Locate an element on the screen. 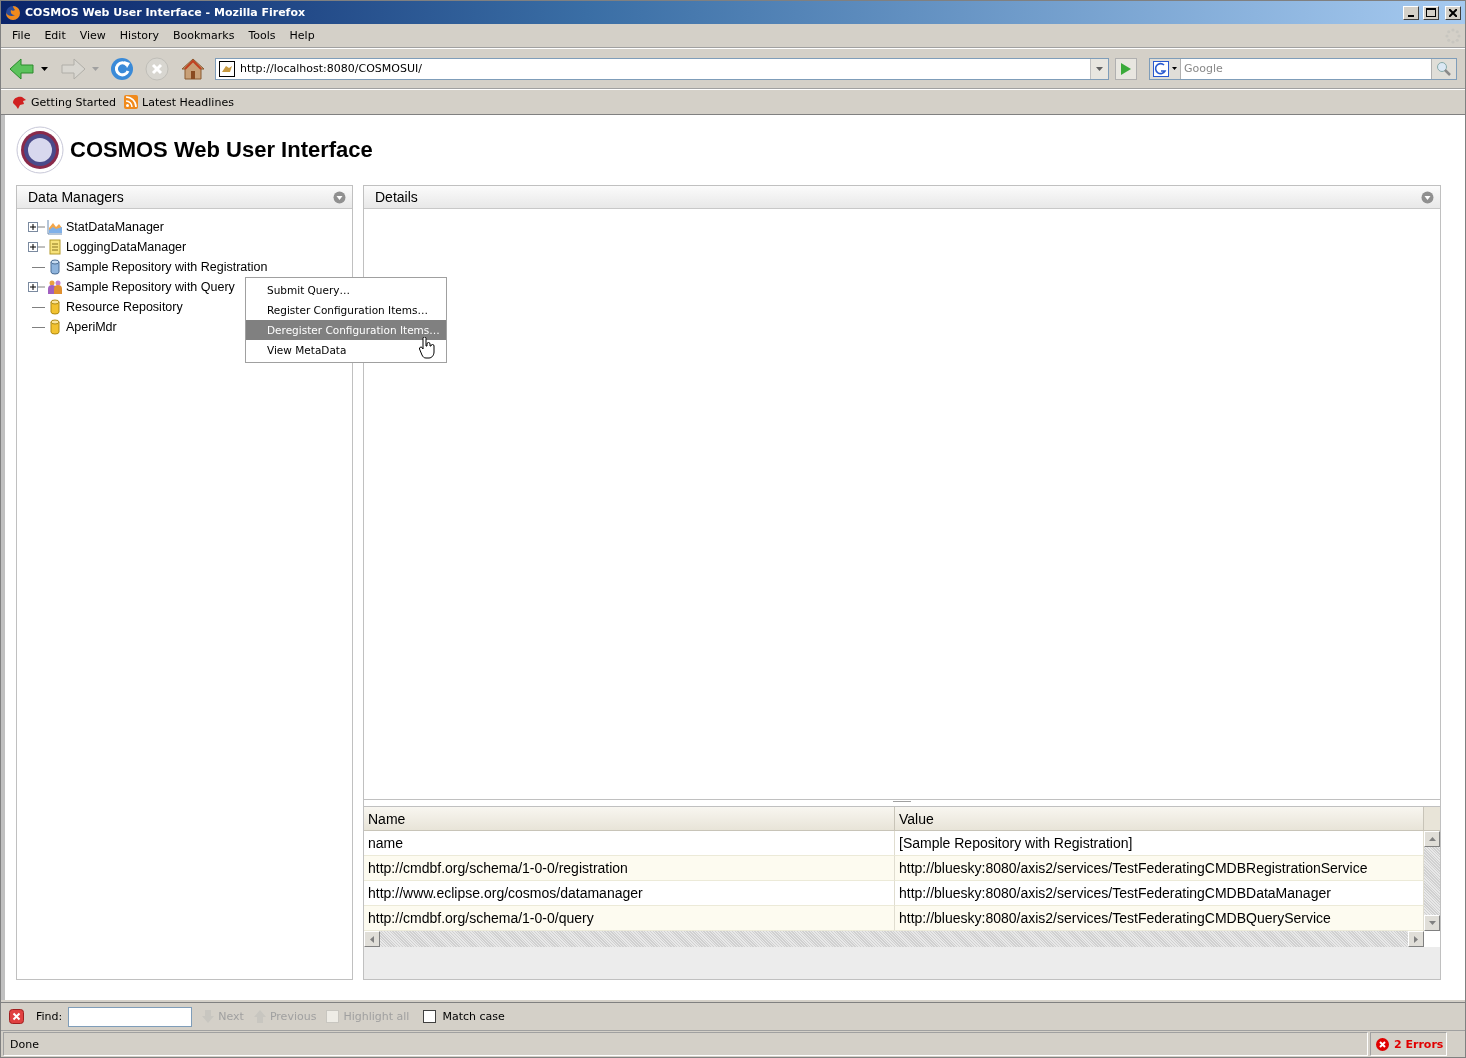 The height and width of the screenshot is (1058, 1466). tree-item: Sample Repository with Query is located at coordinates (150, 287).